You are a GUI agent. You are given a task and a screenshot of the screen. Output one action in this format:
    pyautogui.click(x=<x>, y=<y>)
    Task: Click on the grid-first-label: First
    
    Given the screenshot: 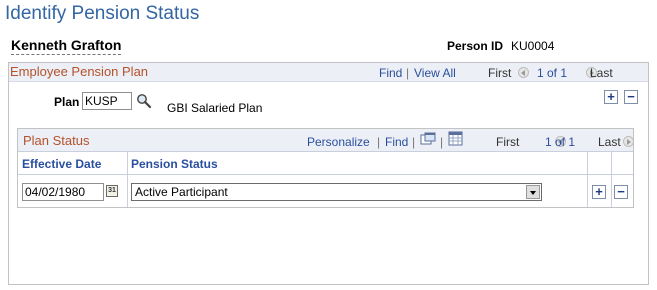 What is the action you would take?
    pyautogui.click(x=508, y=142)
    